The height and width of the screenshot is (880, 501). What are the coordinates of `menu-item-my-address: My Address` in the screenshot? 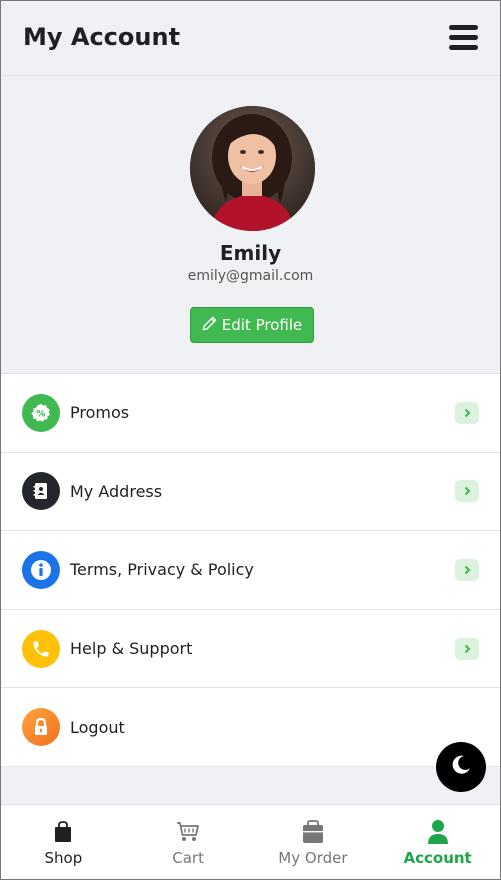 It's located at (250, 492).